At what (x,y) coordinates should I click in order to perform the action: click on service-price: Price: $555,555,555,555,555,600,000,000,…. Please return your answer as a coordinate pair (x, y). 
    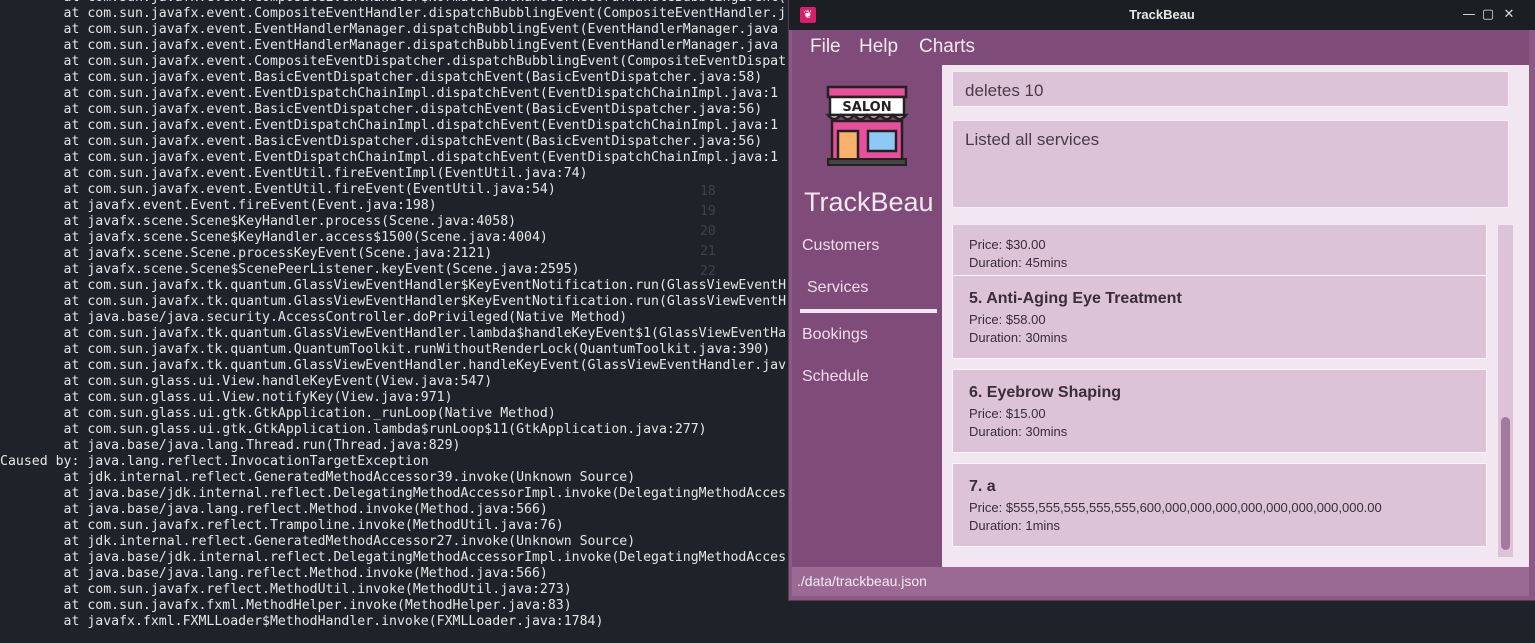
    Looking at the image, I should click on (1175, 507).